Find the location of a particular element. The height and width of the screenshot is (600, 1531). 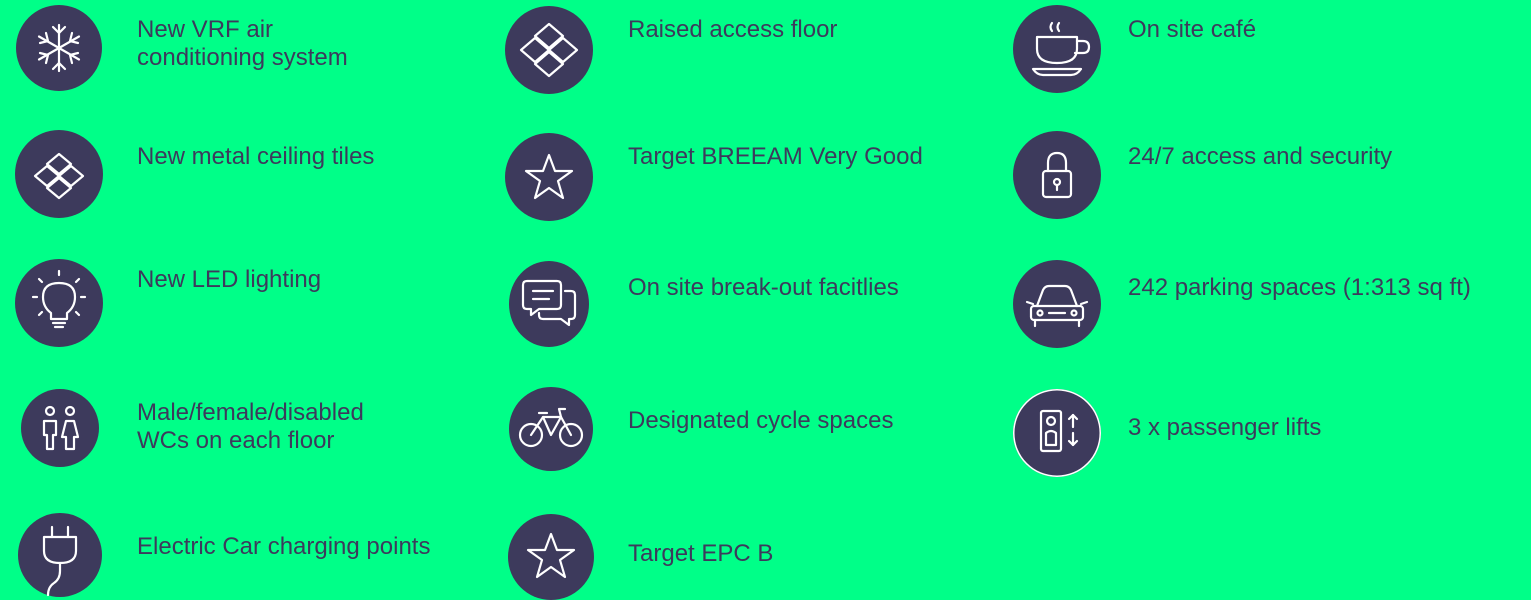

feature-label: 242 parking spaces (1:313 sq ft) is located at coordinates (1299, 287).